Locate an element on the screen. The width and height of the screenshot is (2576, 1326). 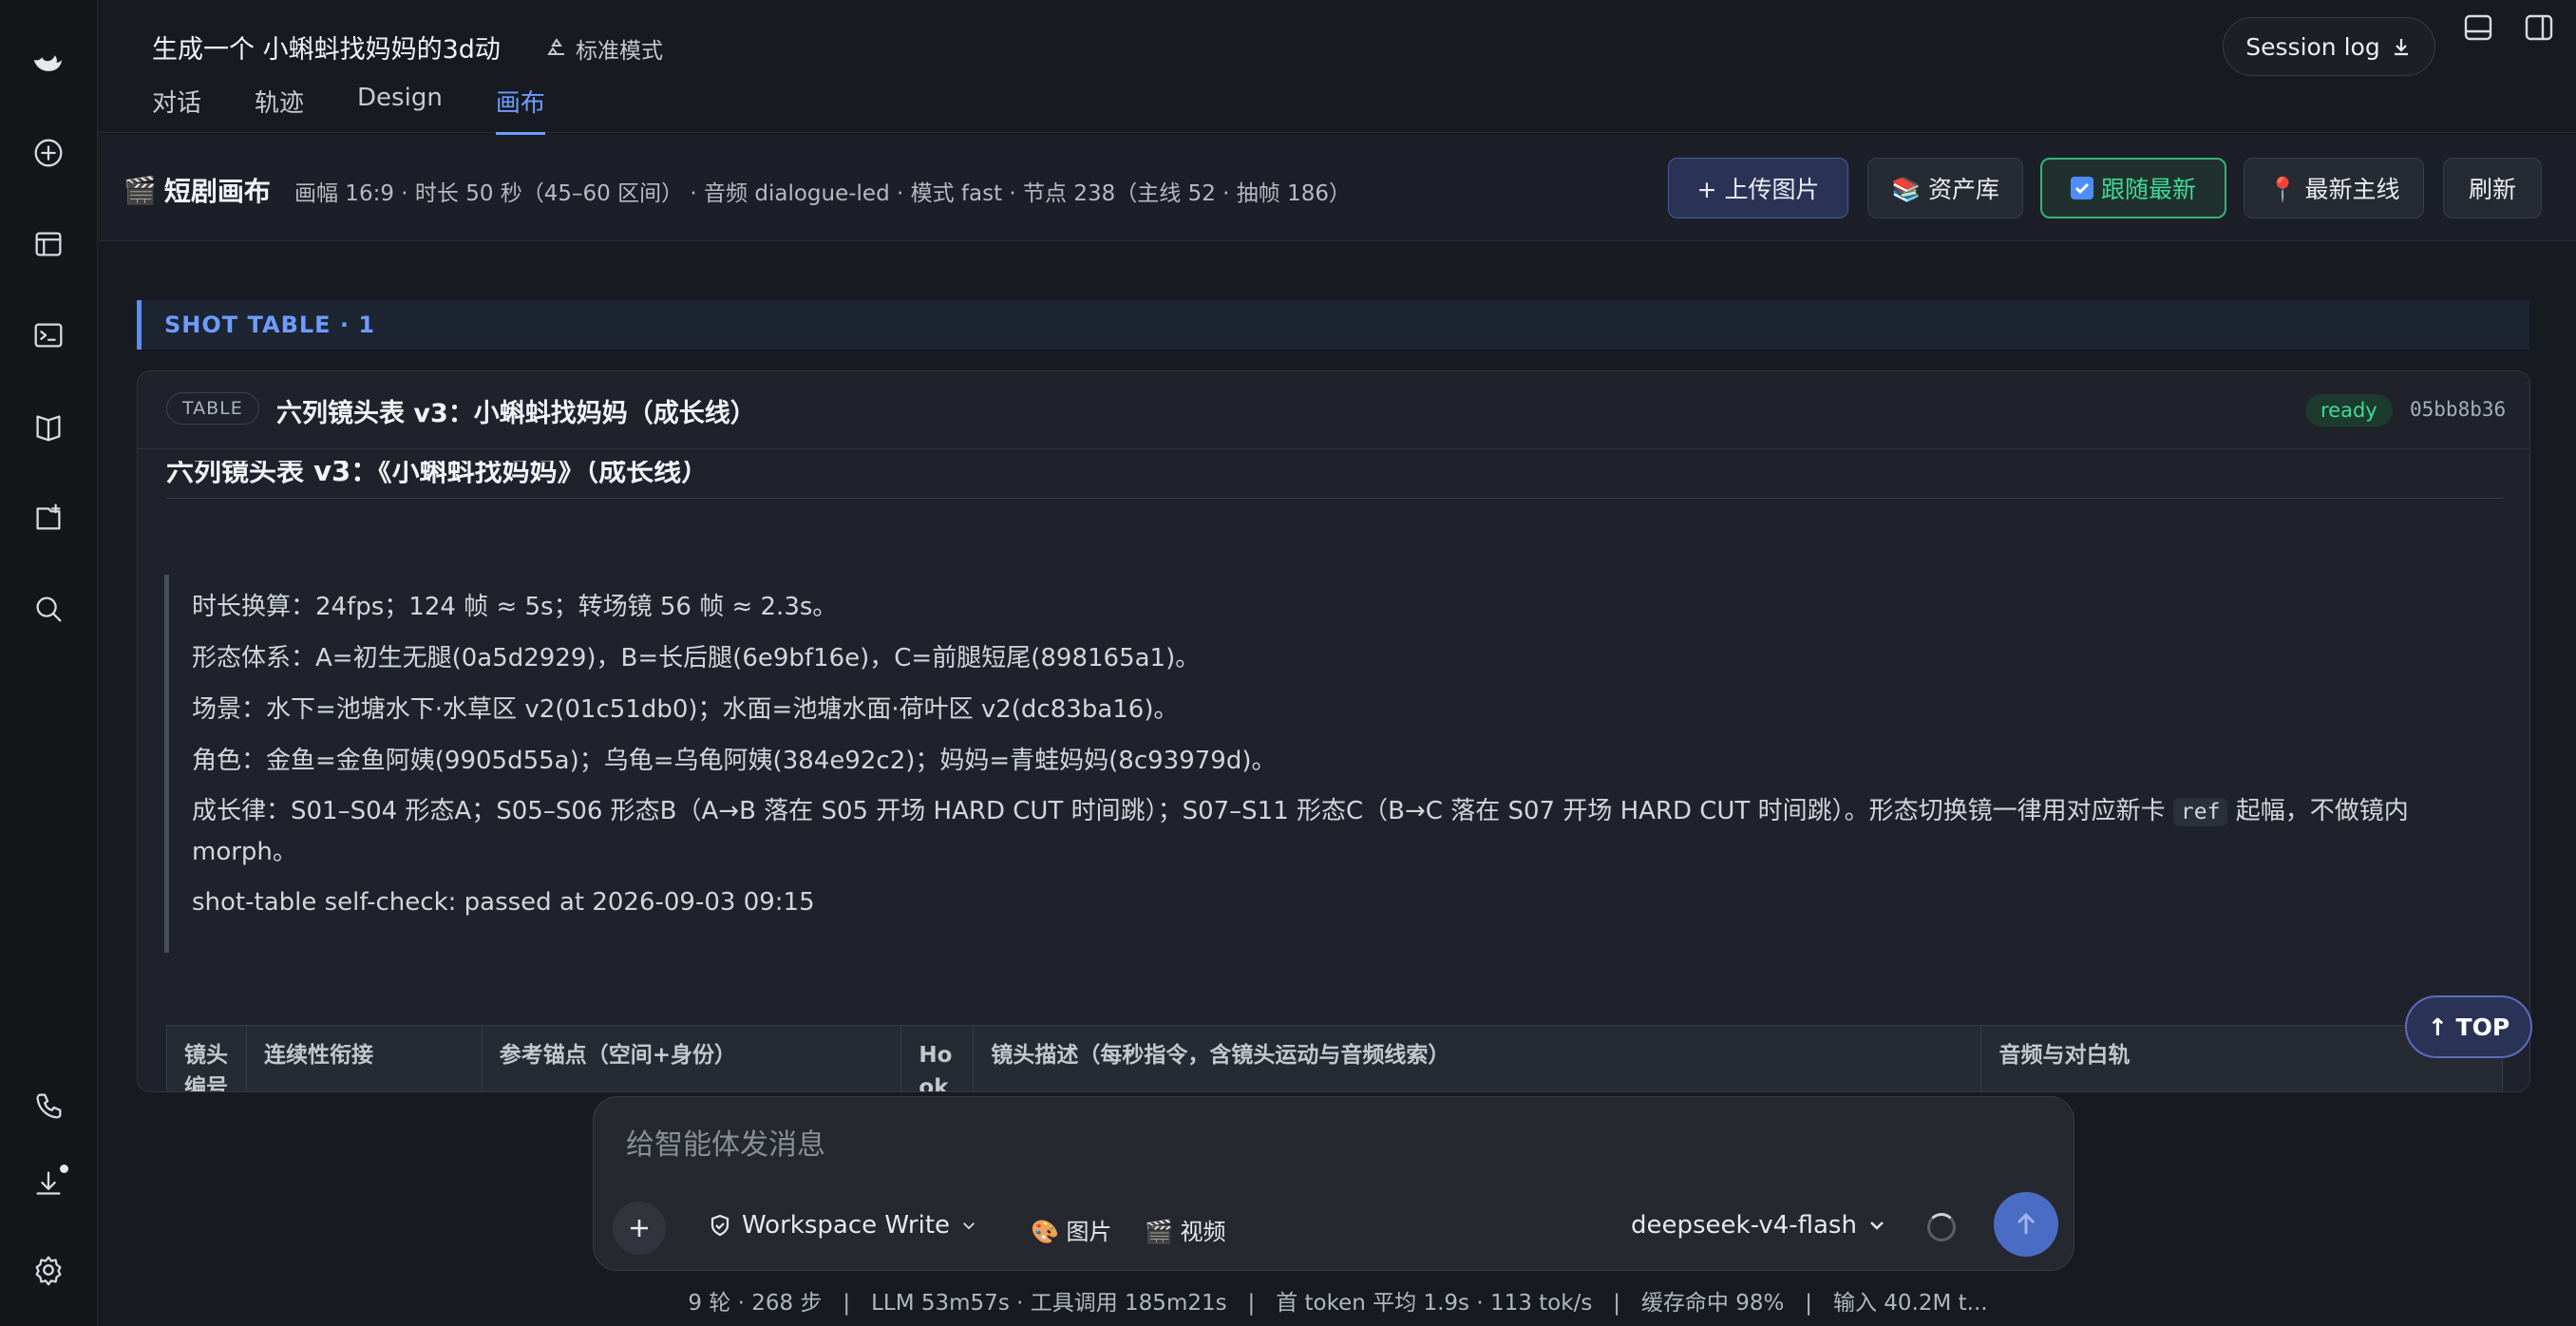
notification-dot is located at coordinates (64, 1169).